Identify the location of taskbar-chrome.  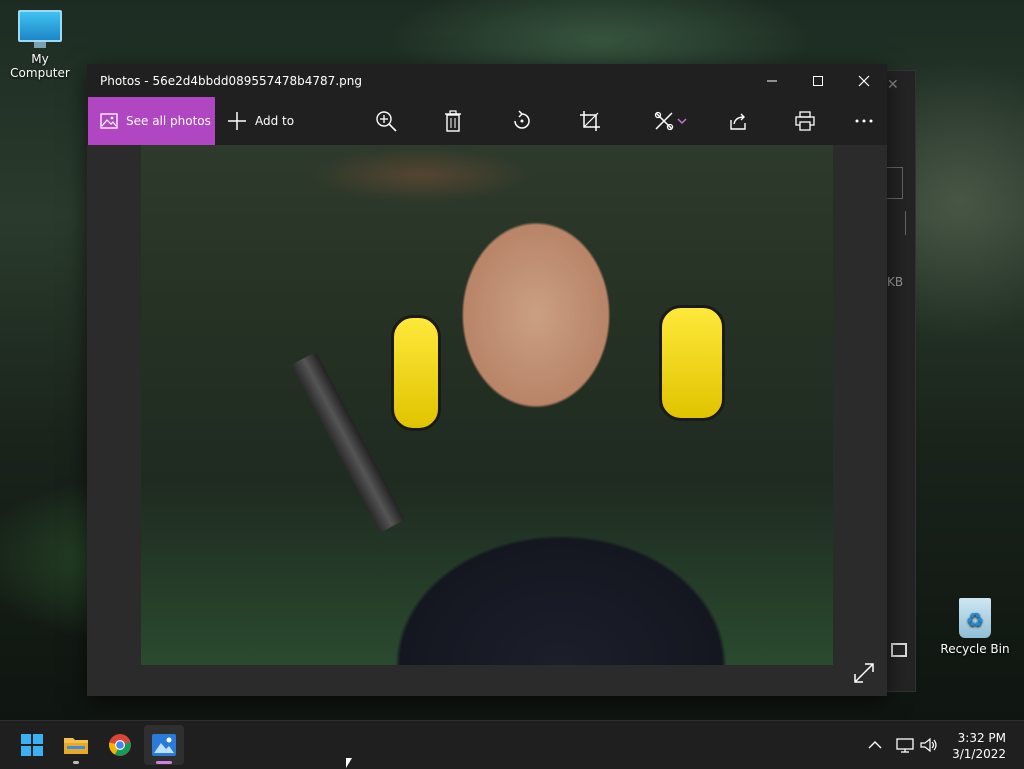
(120, 745).